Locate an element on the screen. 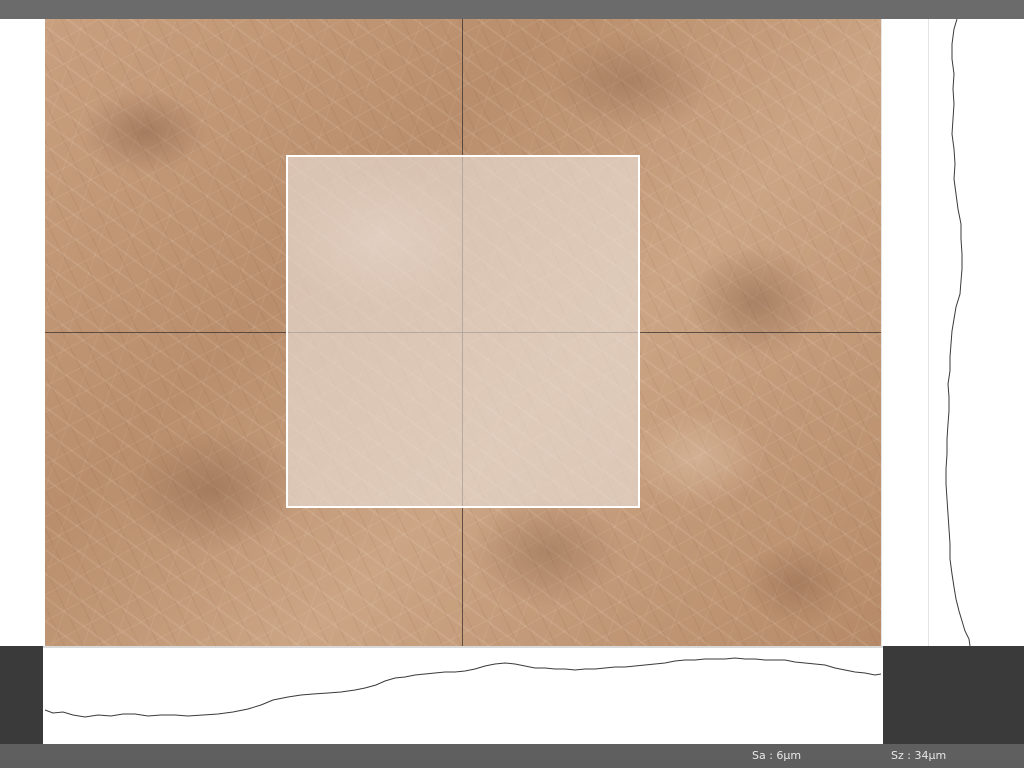  vertical-height-profile-graph is located at coordinates (958, 332).